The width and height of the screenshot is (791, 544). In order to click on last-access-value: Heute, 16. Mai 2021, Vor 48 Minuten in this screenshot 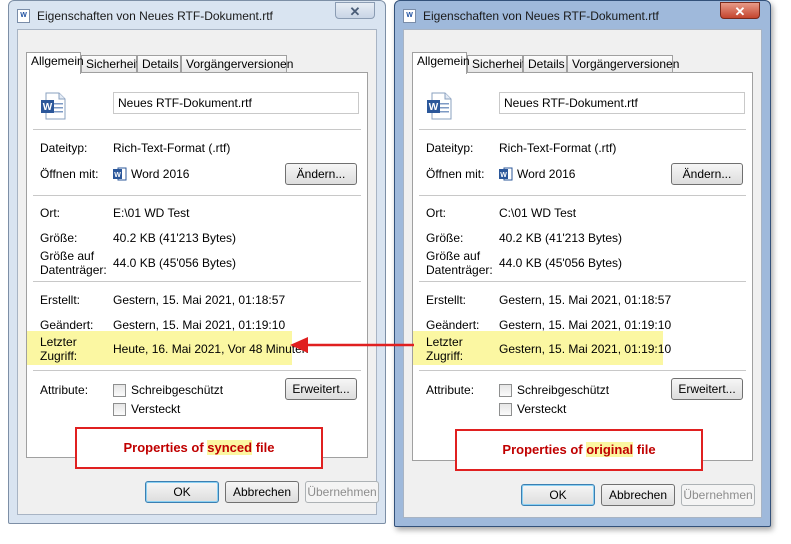, I will do `click(211, 349)`.